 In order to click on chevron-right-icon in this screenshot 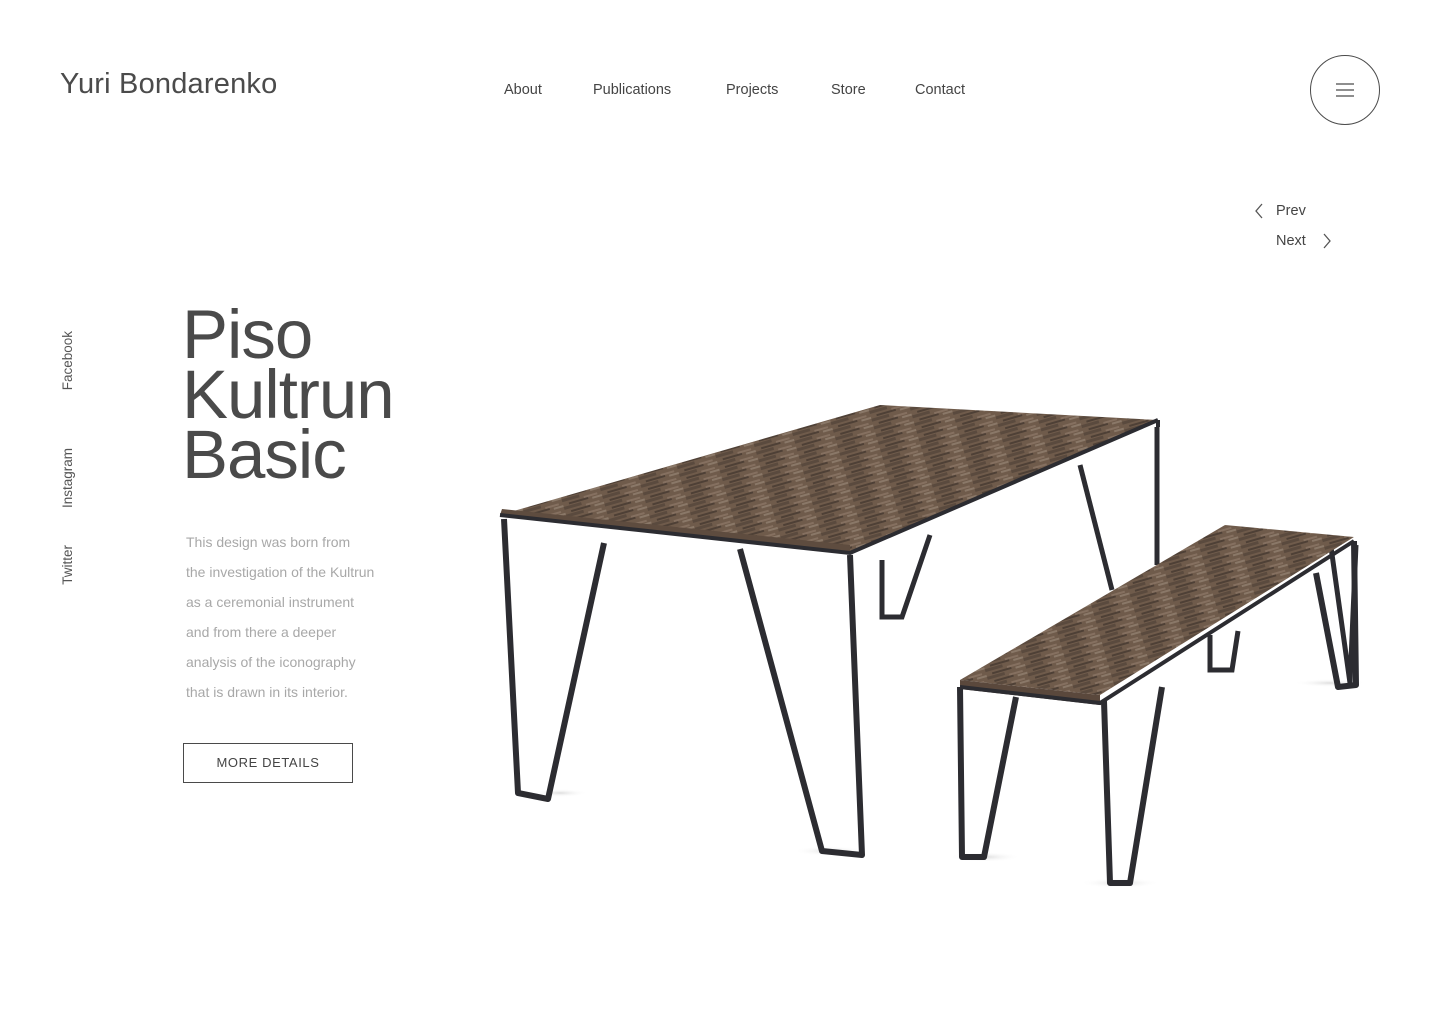, I will do `click(1327, 241)`.